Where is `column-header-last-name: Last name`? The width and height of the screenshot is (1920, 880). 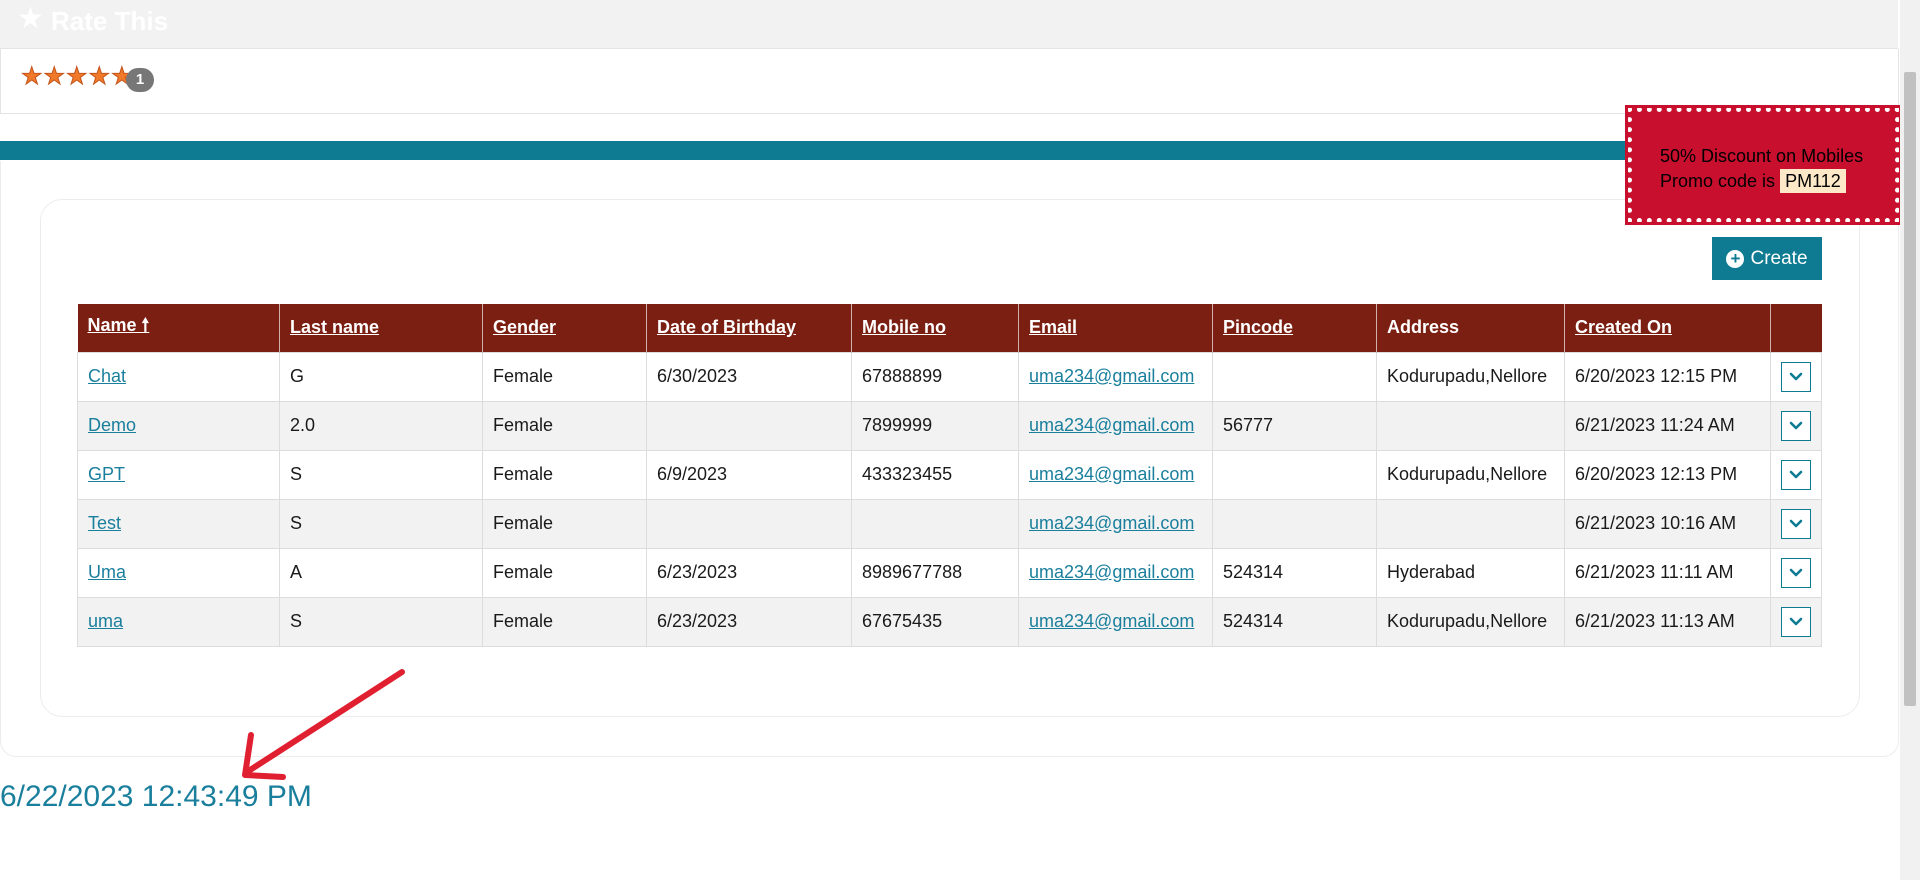 column-header-last-name: Last name is located at coordinates (381, 328).